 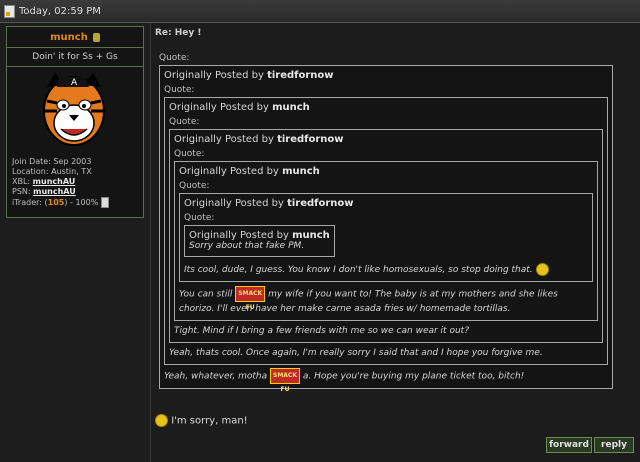 What do you see at coordinates (96, 37) in the screenshot?
I see `online-status-icon` at bounding box center [96, 37].